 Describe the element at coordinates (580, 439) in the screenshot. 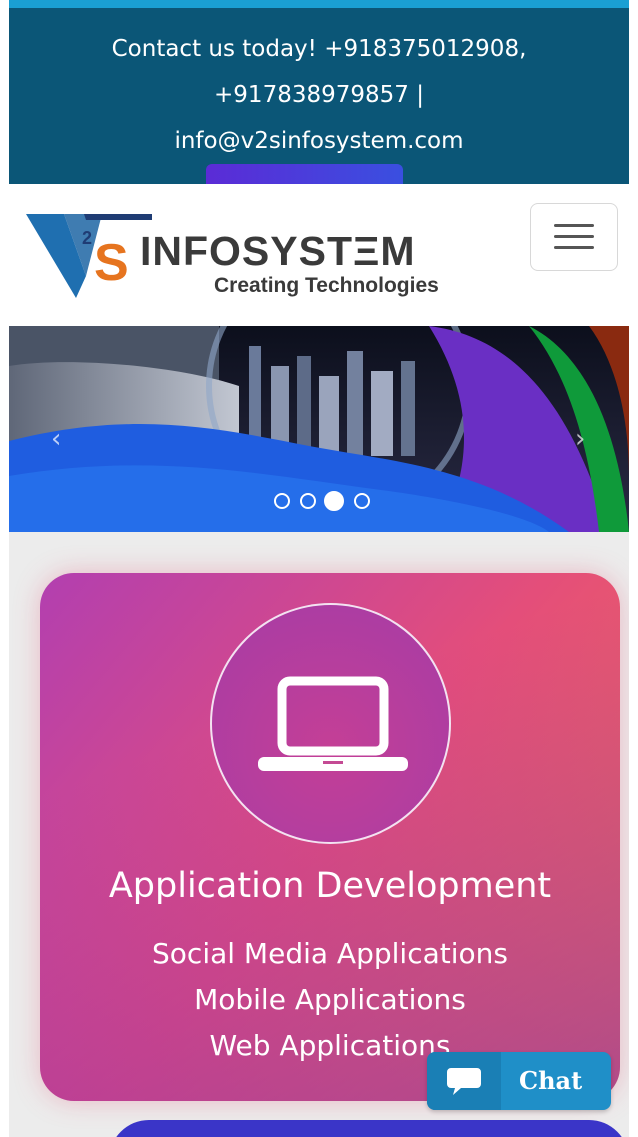

I see `carousel-next-icon: ›` at that location.